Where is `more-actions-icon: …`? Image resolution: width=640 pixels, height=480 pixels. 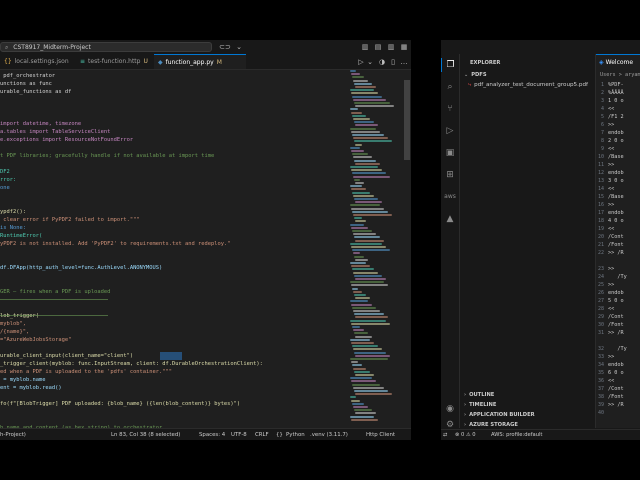 more-actions-icon: … is located at coordinates (404, 62).